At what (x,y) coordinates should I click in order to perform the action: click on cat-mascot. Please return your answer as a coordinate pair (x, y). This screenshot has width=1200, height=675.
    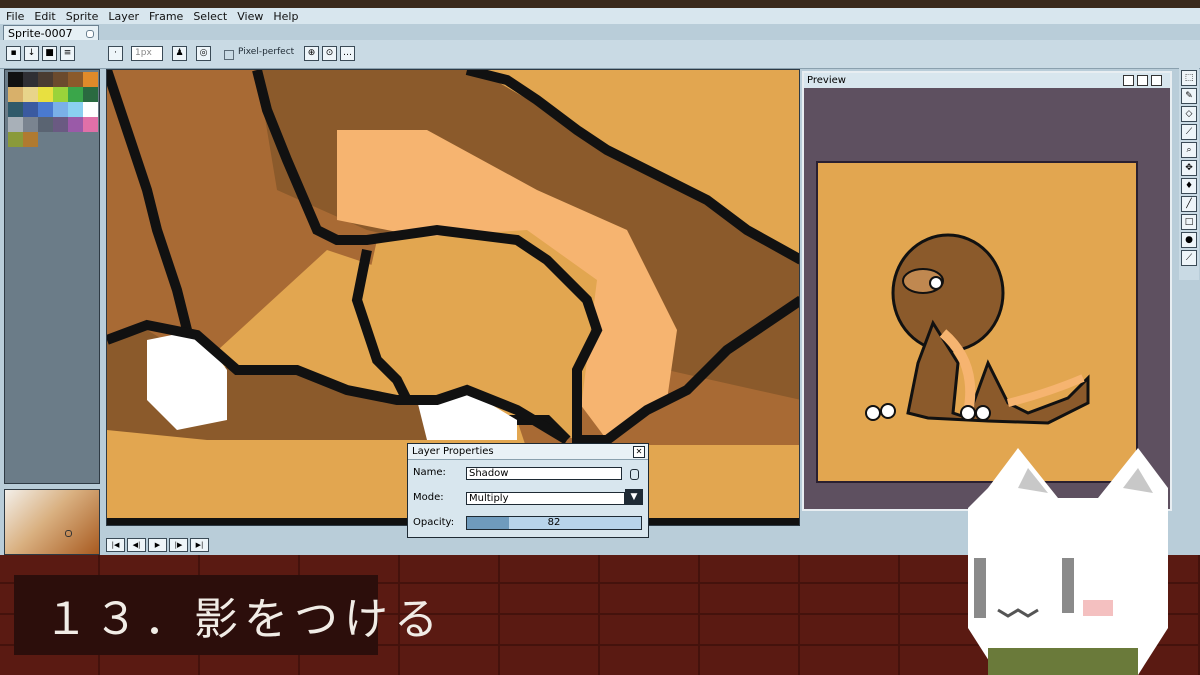
    Looking at the image, I should click on (1068, 561).